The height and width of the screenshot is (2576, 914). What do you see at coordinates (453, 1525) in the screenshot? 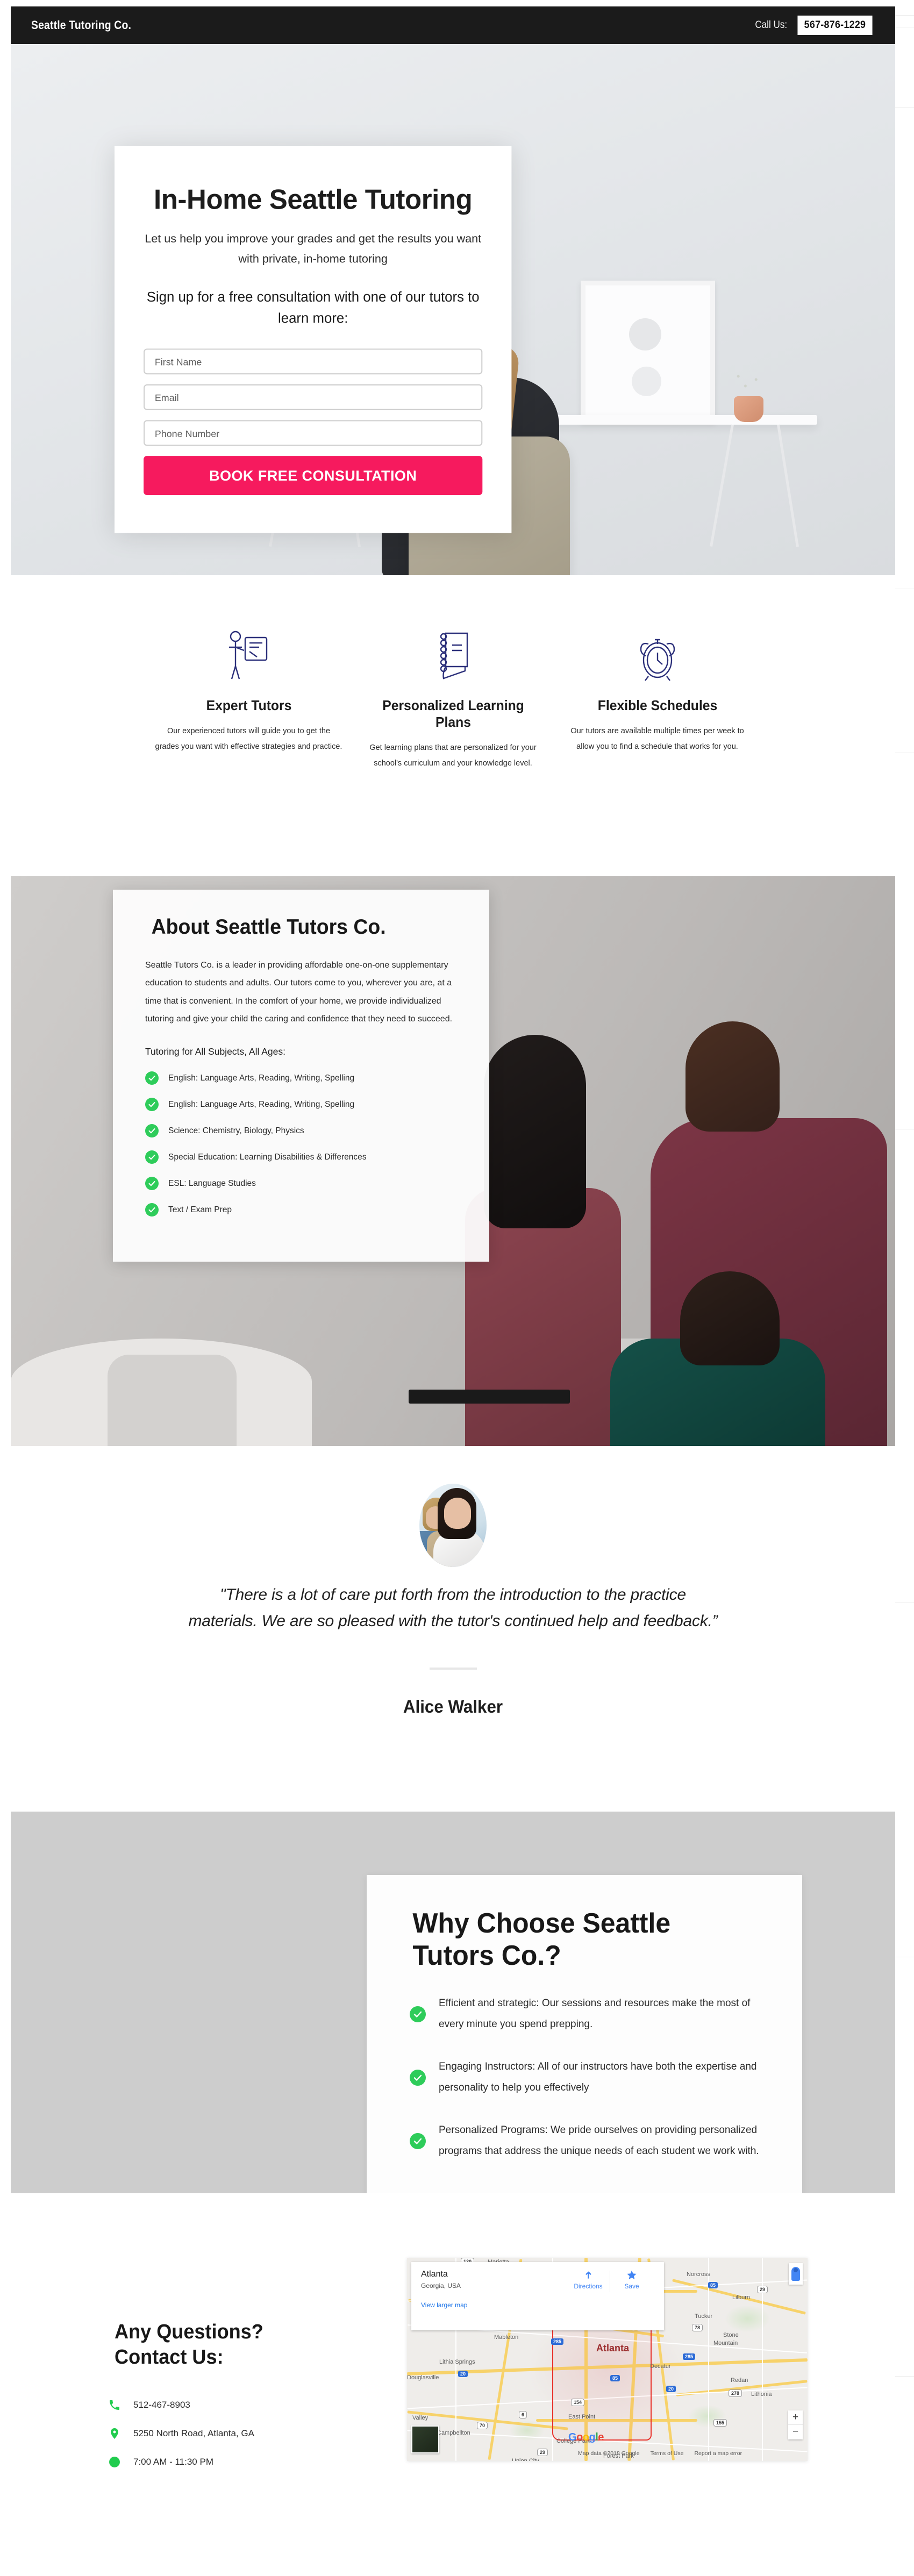
I see `avatar` at bounding box center [453, 1525].